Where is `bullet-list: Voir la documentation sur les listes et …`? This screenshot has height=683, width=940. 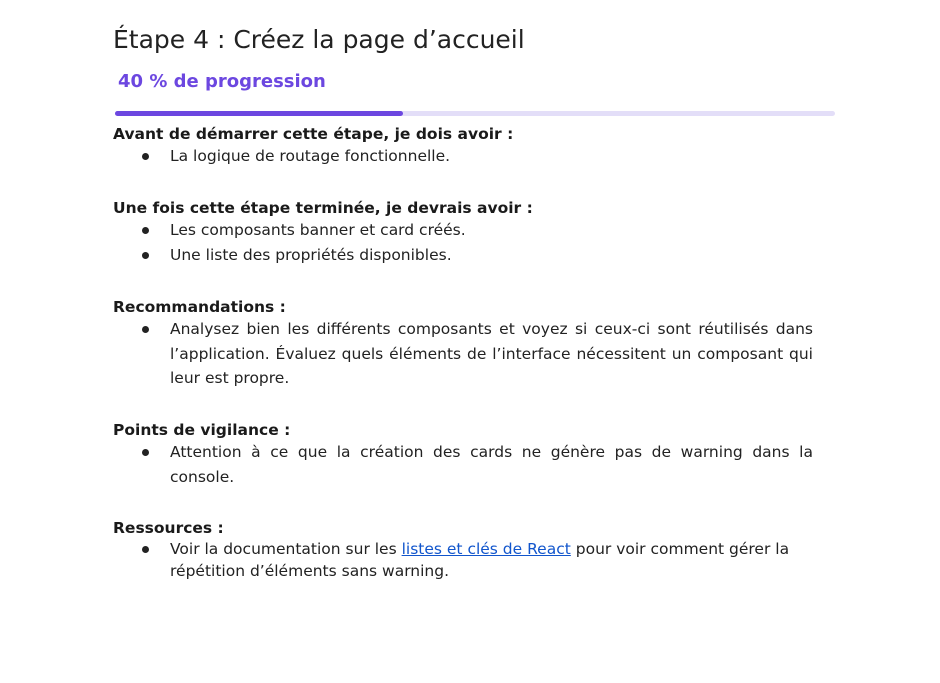 bullet-list: Voir la documentation sur les listes et … is located at coordinates (474, 560).